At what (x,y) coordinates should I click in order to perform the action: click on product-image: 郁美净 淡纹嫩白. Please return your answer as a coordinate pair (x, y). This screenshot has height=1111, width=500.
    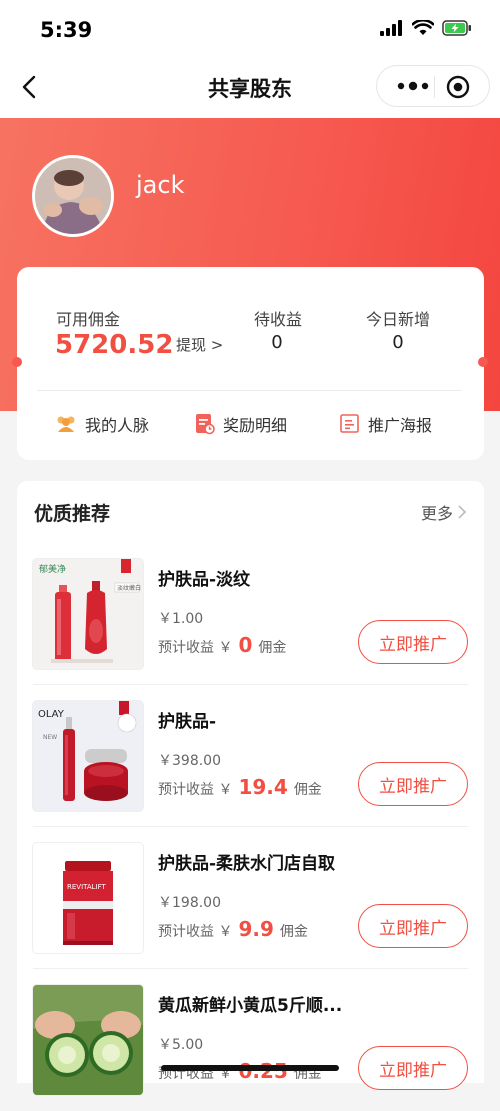
    Looking at the image, I should click on (88, 614).